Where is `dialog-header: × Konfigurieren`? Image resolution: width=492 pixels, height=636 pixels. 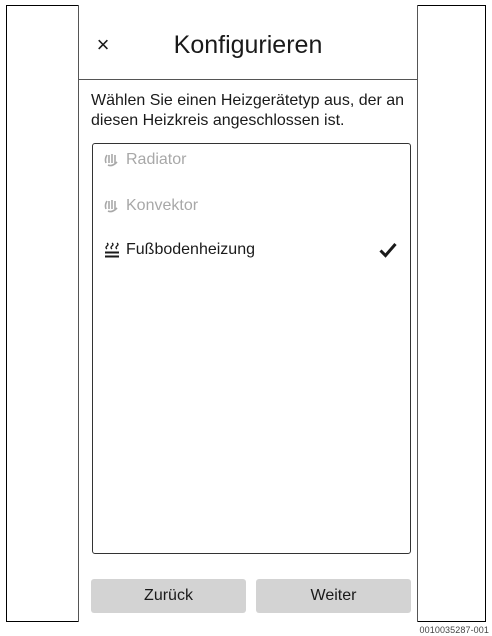
dialog-header: × Konfigurieren is located at coordinates (248, 42).